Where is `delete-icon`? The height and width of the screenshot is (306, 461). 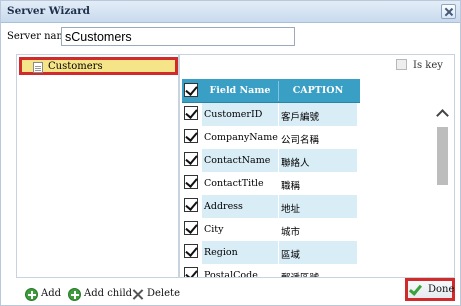
delete-icon is located at coordinates (137, 294).